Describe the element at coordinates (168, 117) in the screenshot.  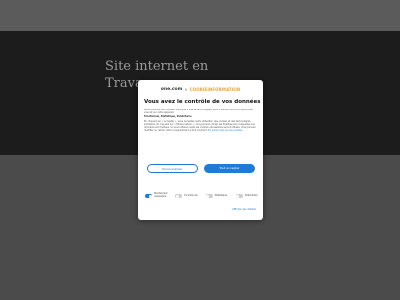
I see `purposes-paragraph: Fonctionnel, Statistique, Publicitaire` at that location.